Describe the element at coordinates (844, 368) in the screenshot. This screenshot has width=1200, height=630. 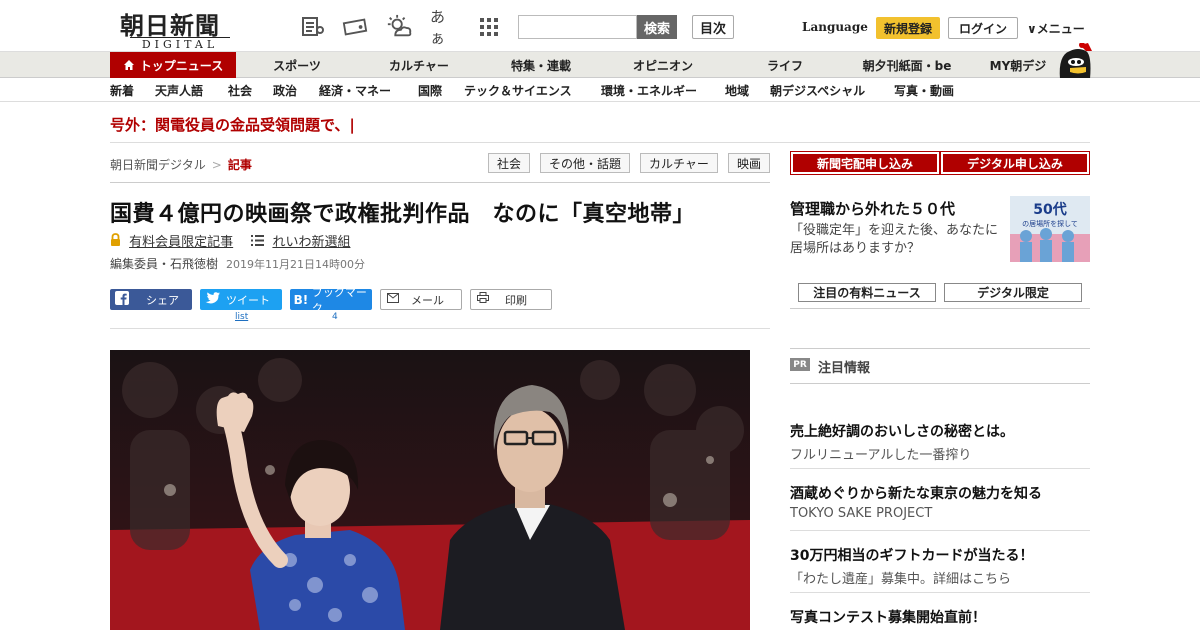
I see `pr-section-title: 注目情報` at that location.